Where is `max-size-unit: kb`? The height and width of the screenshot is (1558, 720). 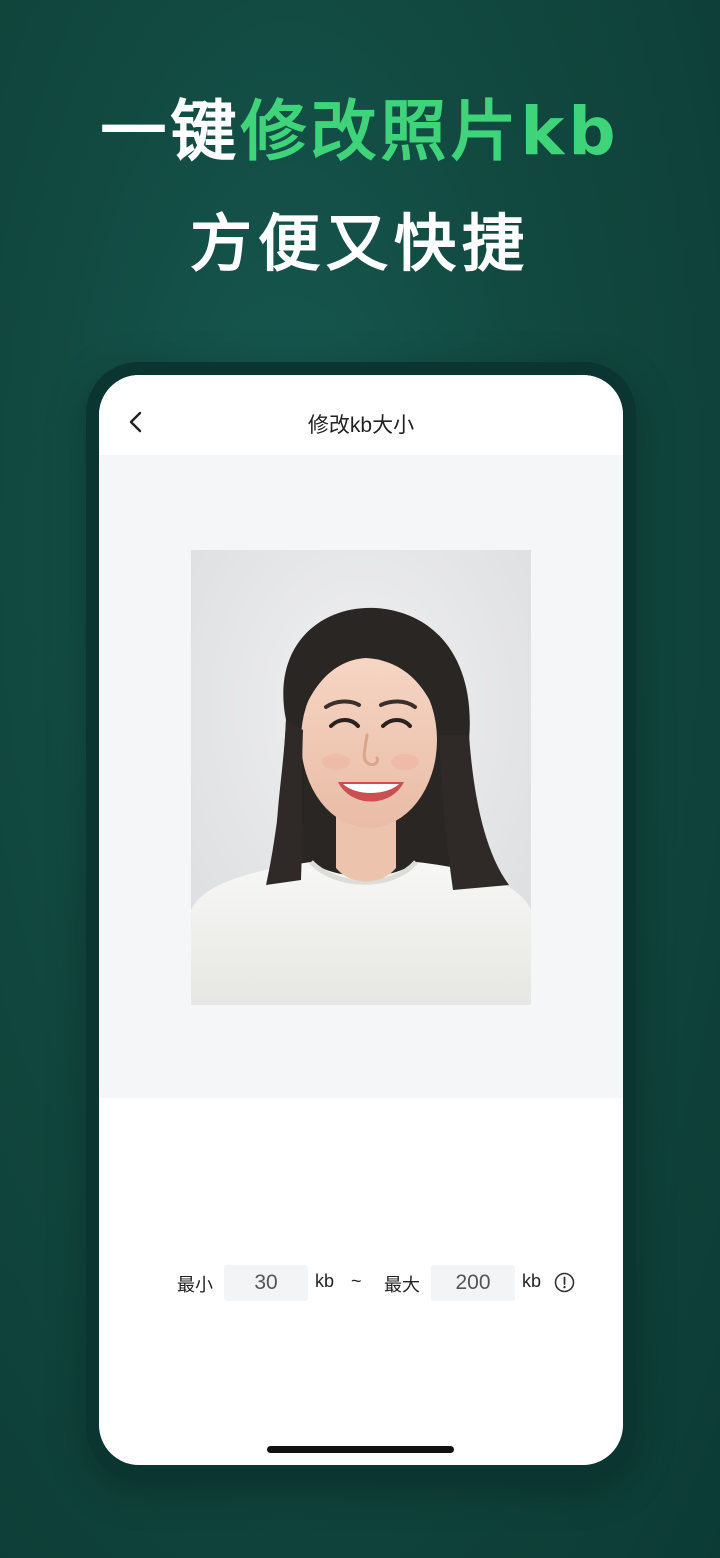 max-size-unit: kb is located at coordinates (532, 1281).